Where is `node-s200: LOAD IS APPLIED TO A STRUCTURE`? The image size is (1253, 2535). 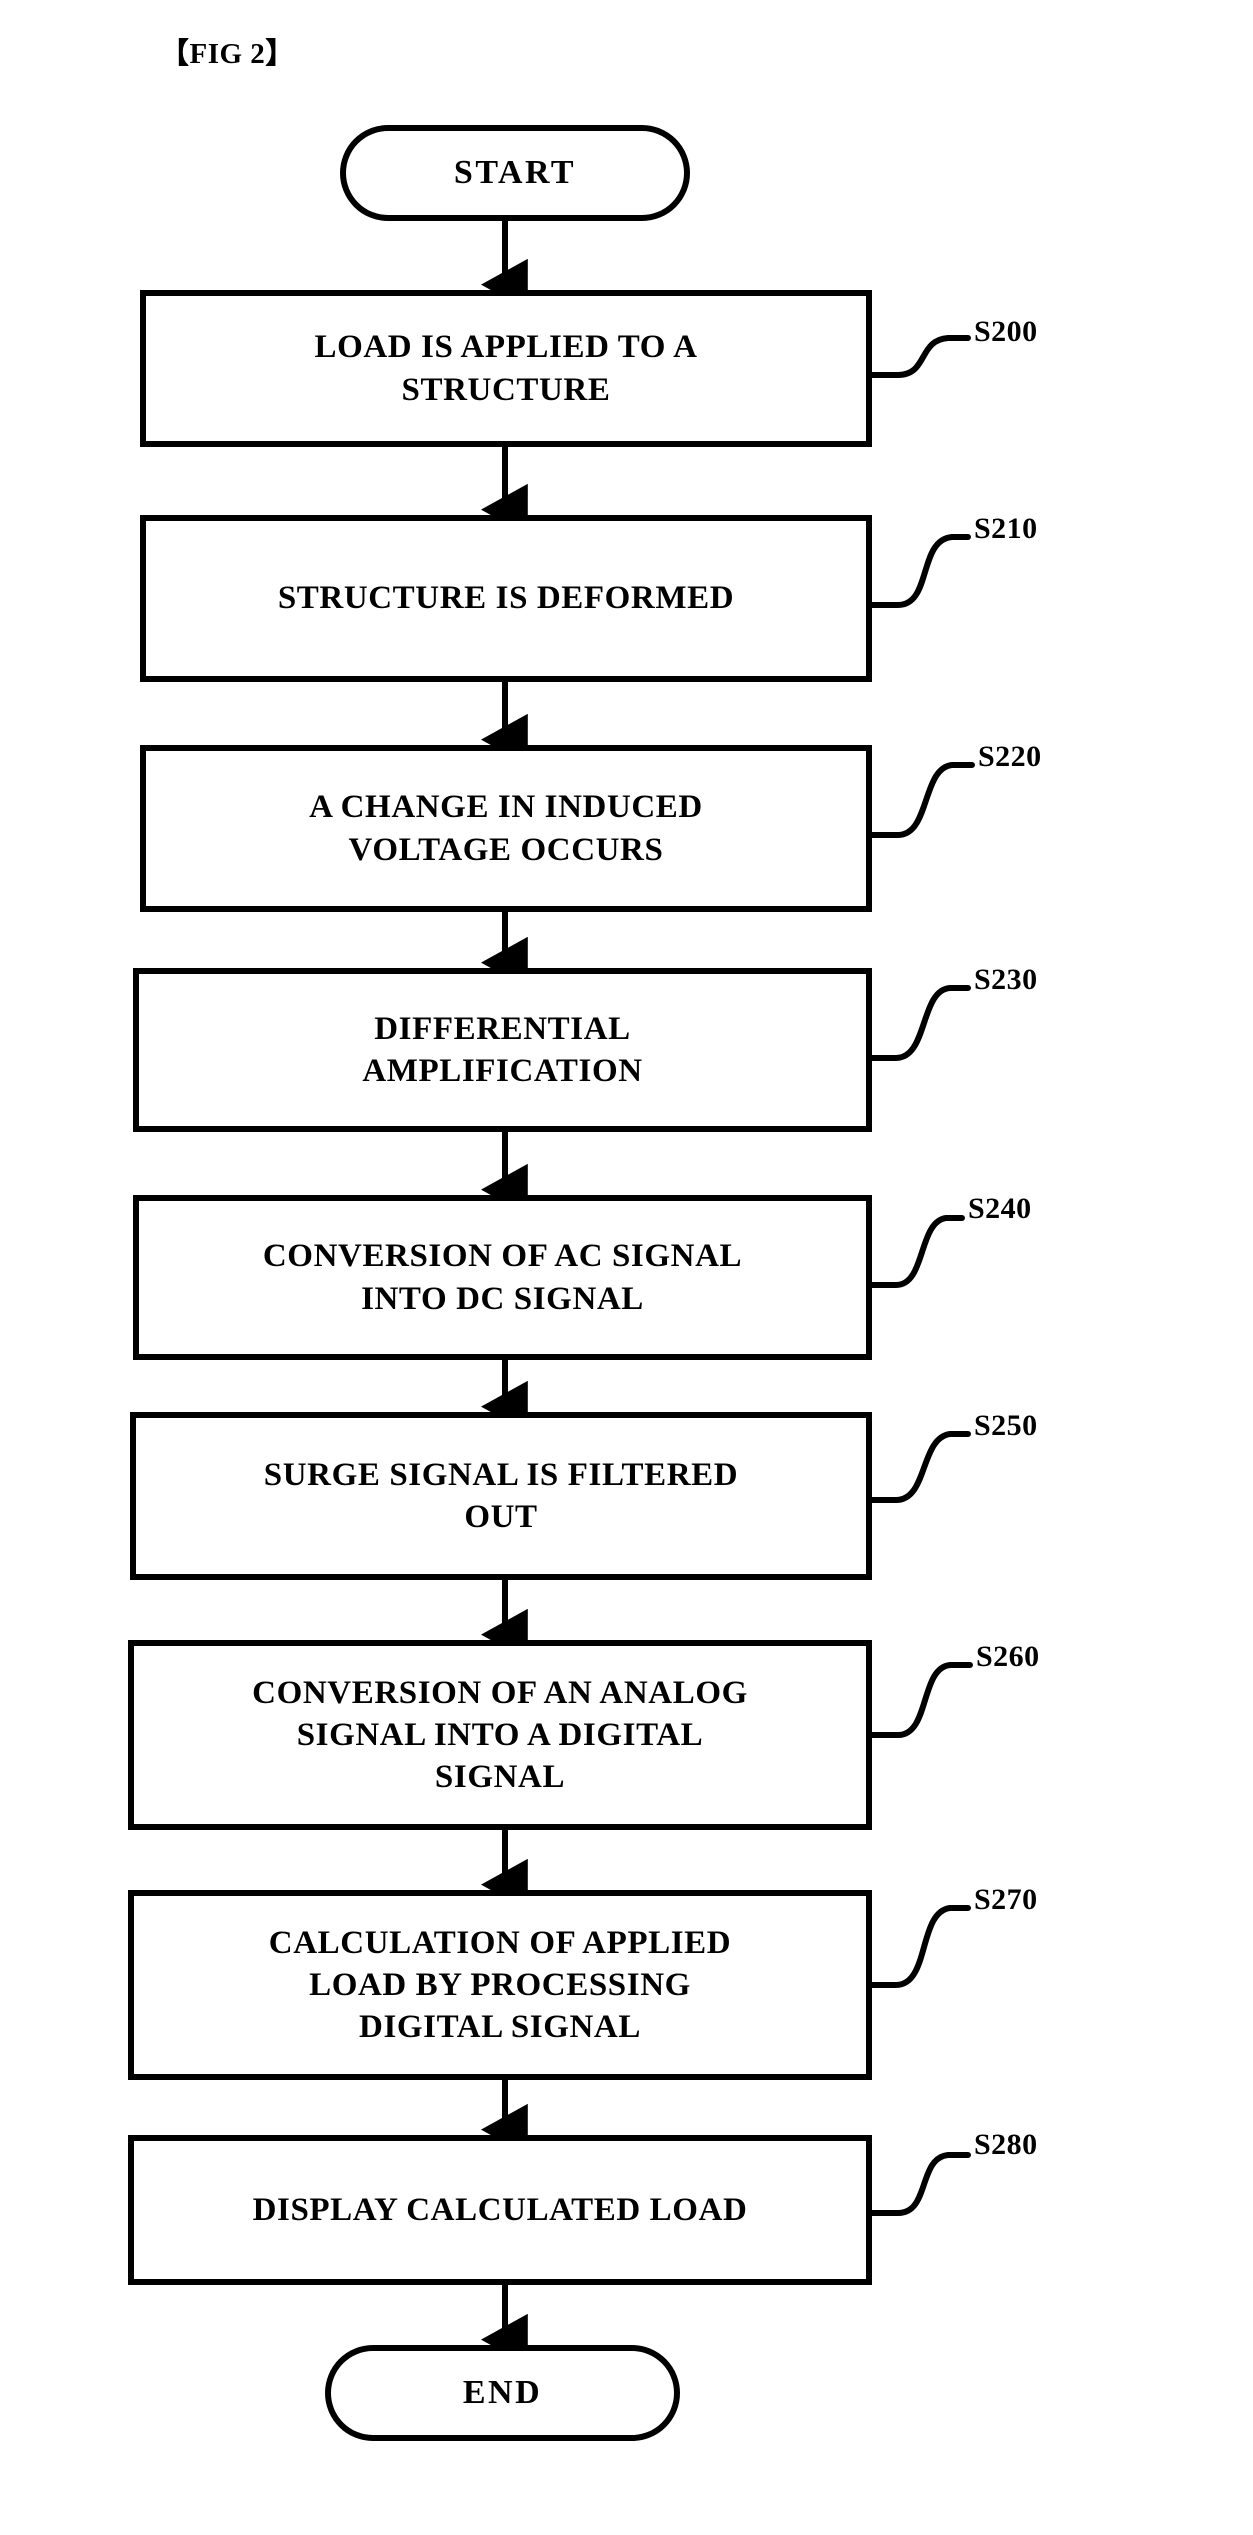
node-s200: LOAD IS APPLIED TO A STRUCTURE is located at coordinates (506, 368).